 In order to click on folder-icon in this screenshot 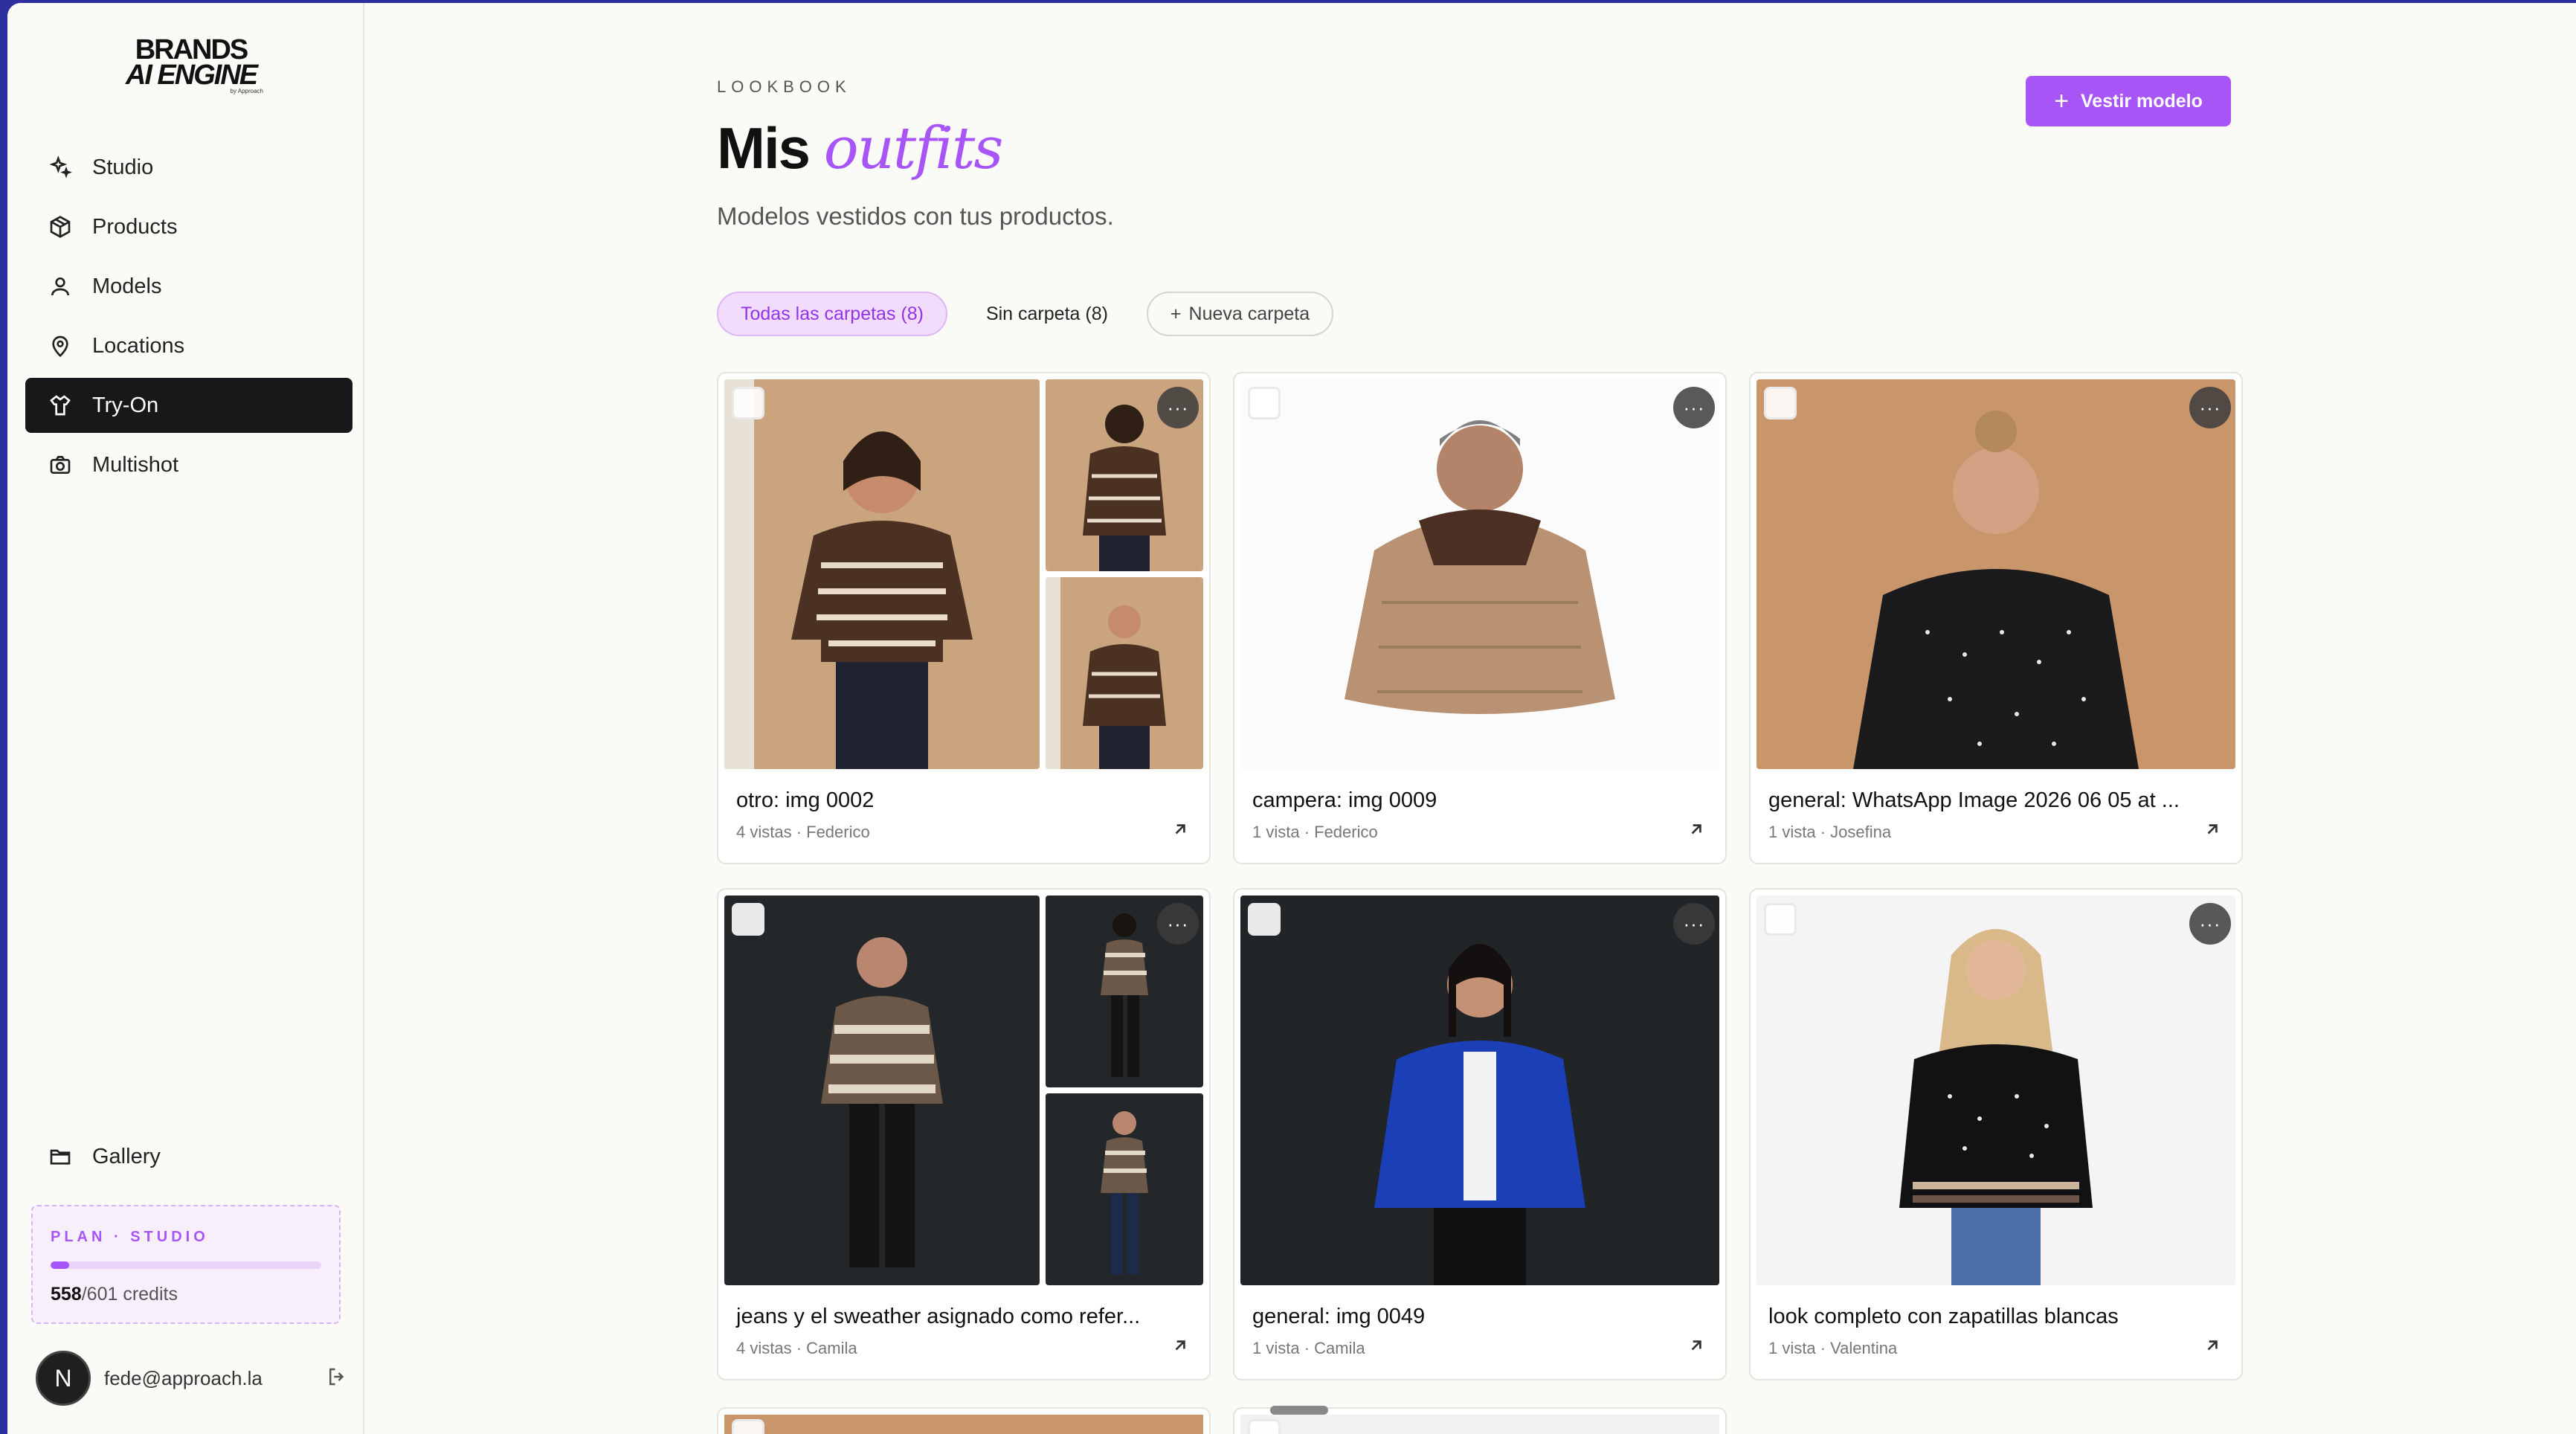, I will do `click(60, 1156)`.